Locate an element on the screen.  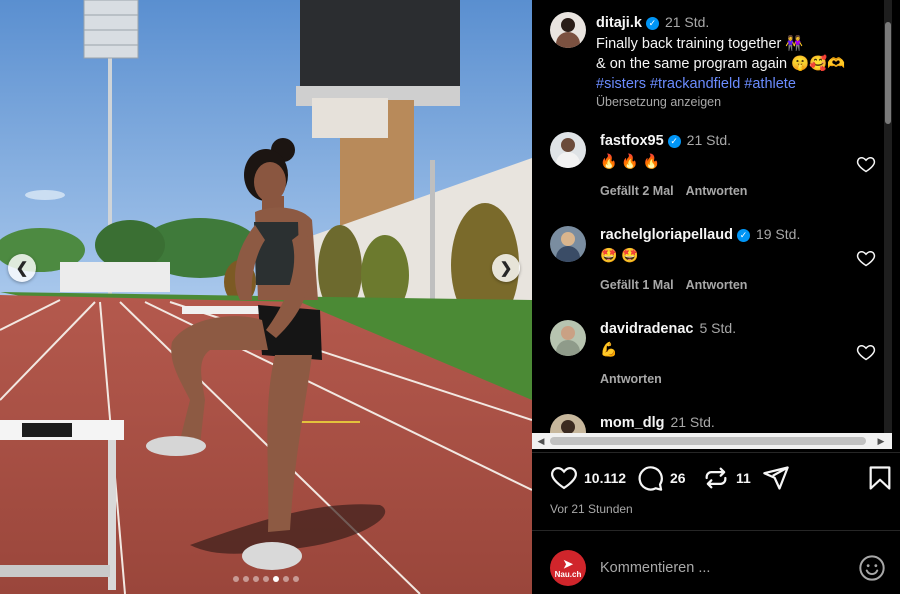
like-button: 10.112 is located at coordinates (588, 478).